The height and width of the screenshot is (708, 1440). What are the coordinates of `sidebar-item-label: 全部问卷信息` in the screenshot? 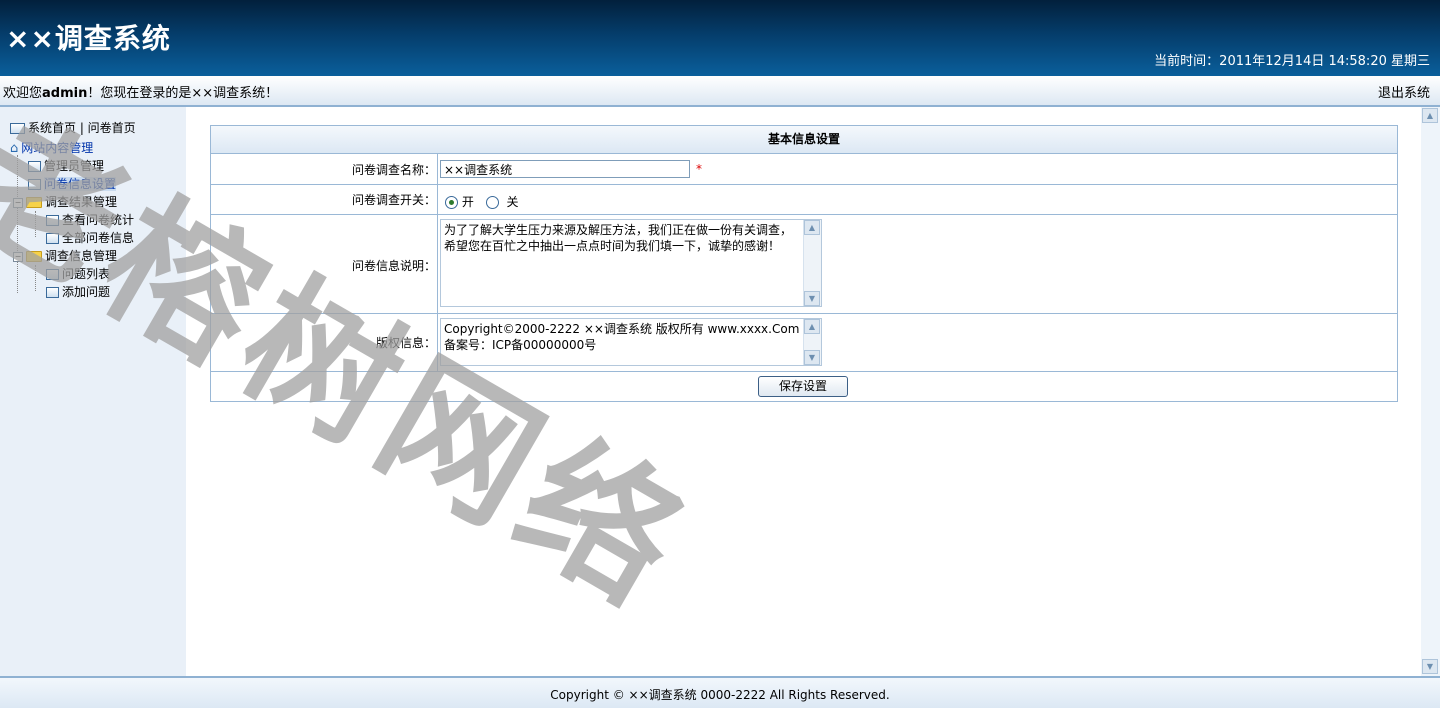 It's located at (98, 238).